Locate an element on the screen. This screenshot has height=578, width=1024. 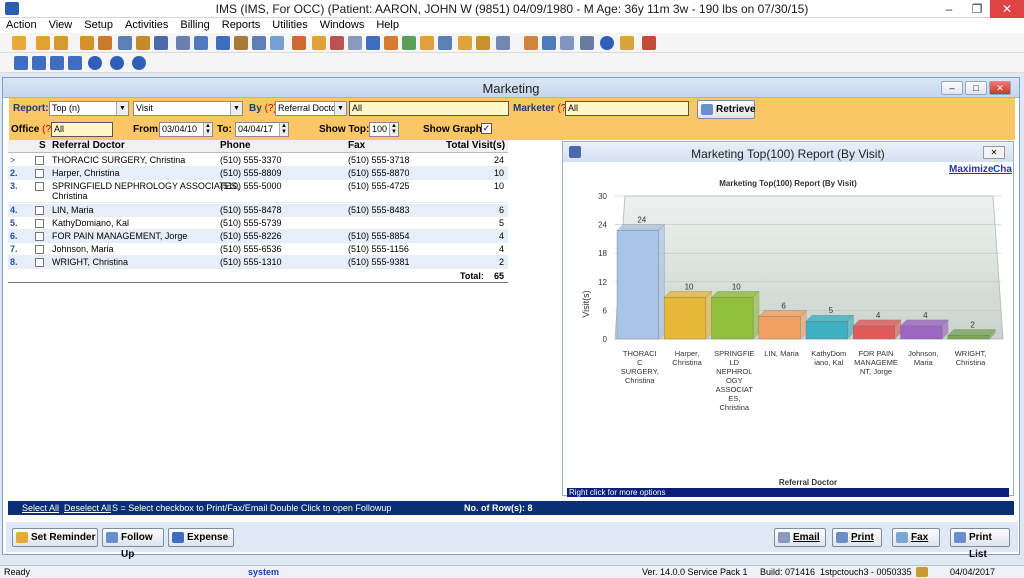
show-top-input: 100 ▲ ▼ is located at coordinates (384, 129).